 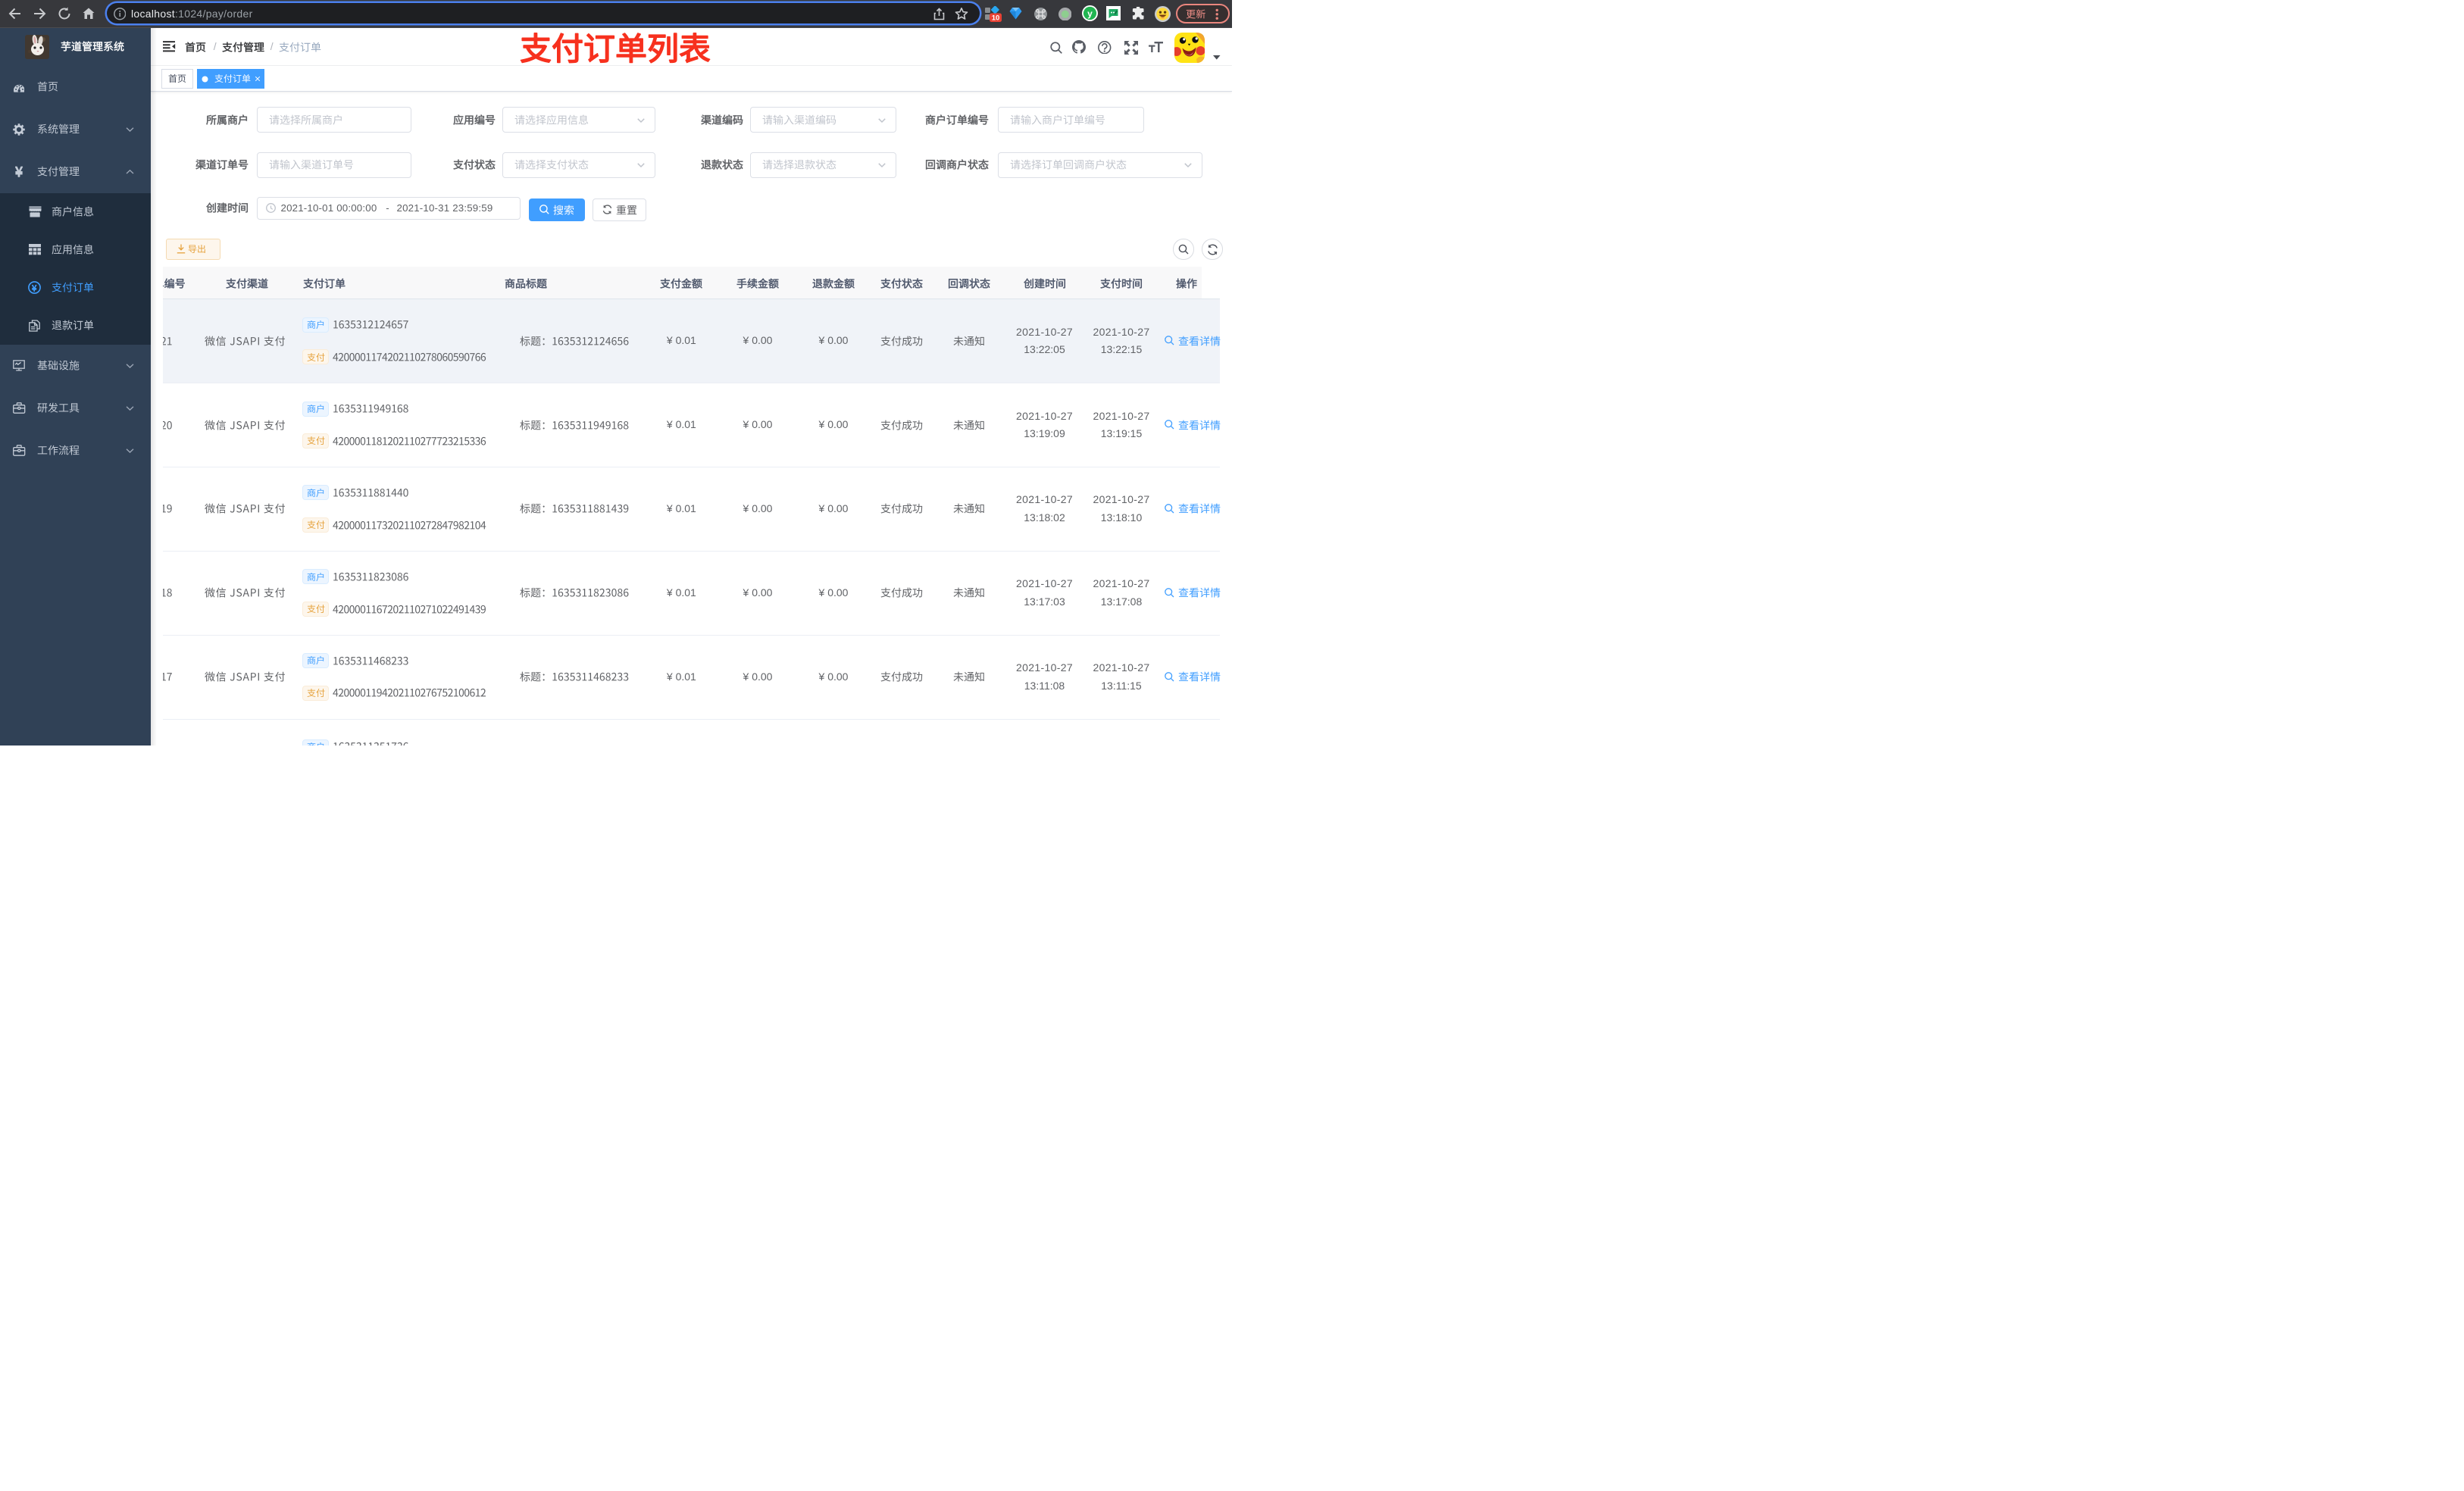 I want to click on svg-text: y, so click(x=1090, y=13).